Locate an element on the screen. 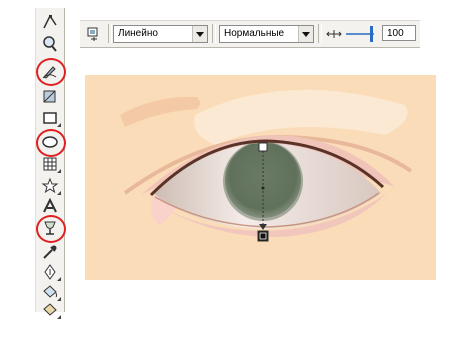 The width and height of the screenshot is (450, 337). transparency-start-handle is located at coordinates (263, 147).